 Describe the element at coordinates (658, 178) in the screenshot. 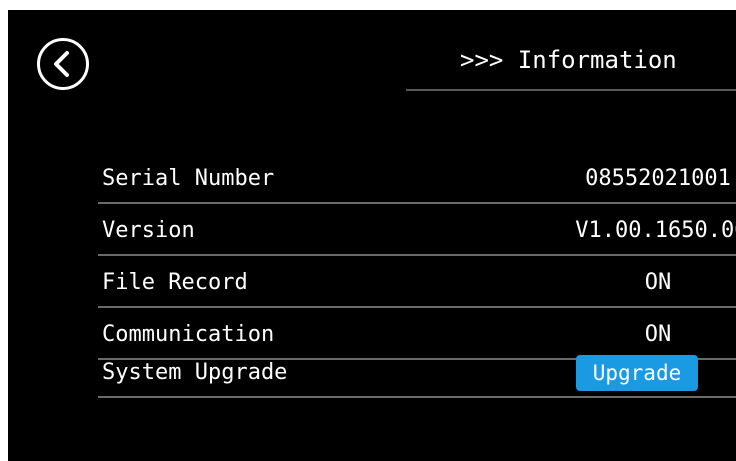

I see `serial-number-value: 08552021001` at that location.